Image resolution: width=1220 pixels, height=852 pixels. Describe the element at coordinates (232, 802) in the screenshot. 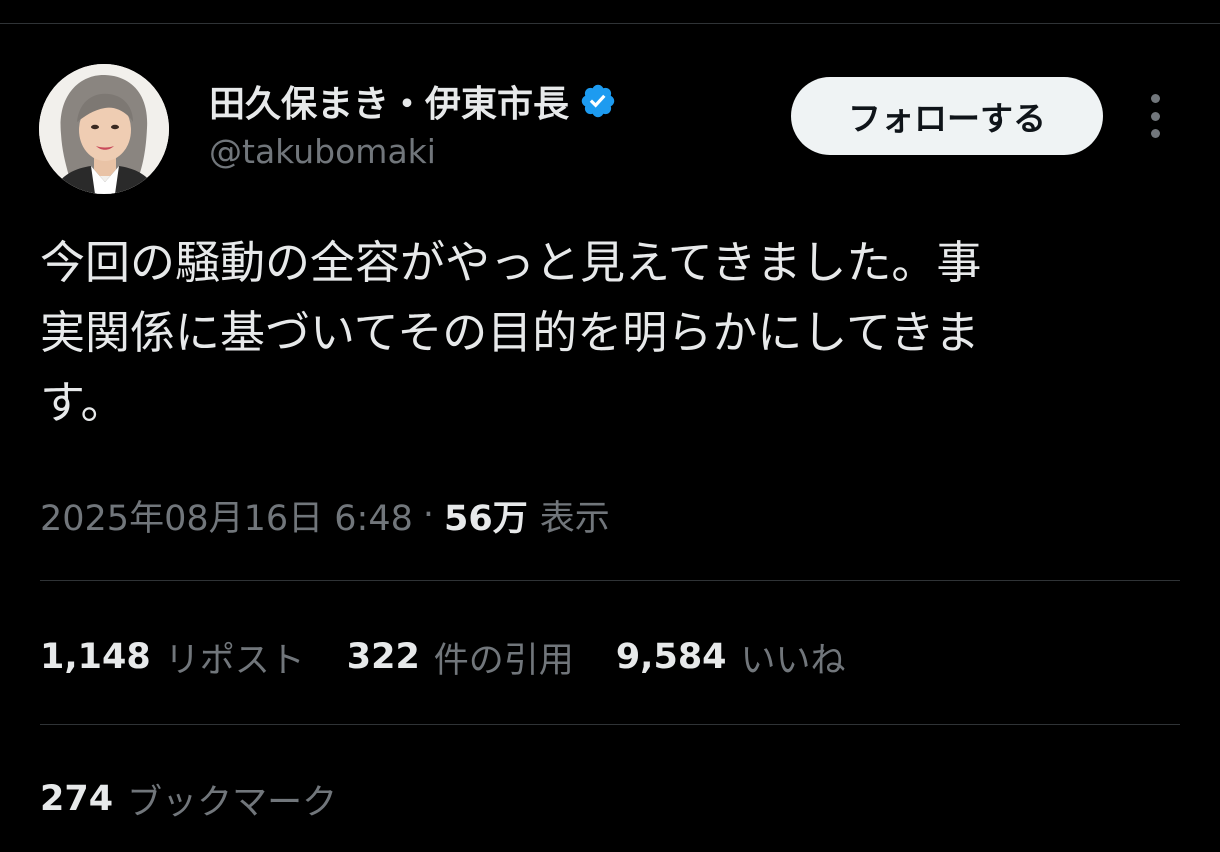

I see `bookmarks-label: ブックマーク` at that location.